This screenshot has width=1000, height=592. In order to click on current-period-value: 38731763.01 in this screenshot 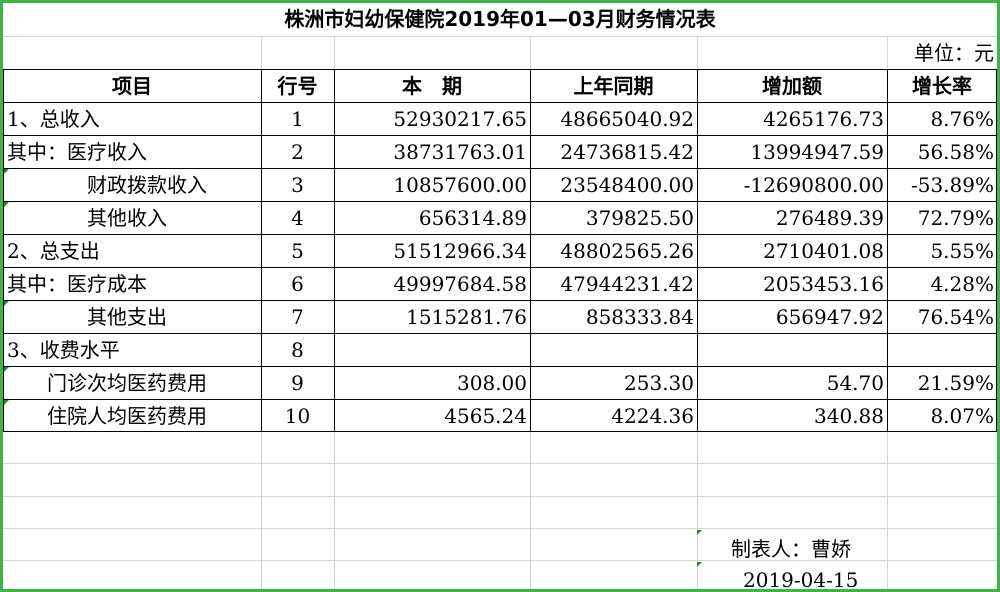, I will do `click(460, 152)`.